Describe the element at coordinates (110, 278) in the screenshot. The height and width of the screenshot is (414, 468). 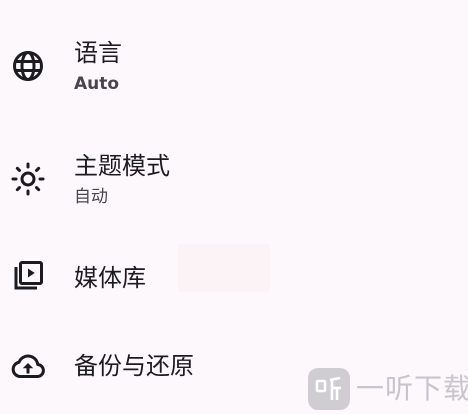
I see `setting-title-library: 媒体库` at that location.